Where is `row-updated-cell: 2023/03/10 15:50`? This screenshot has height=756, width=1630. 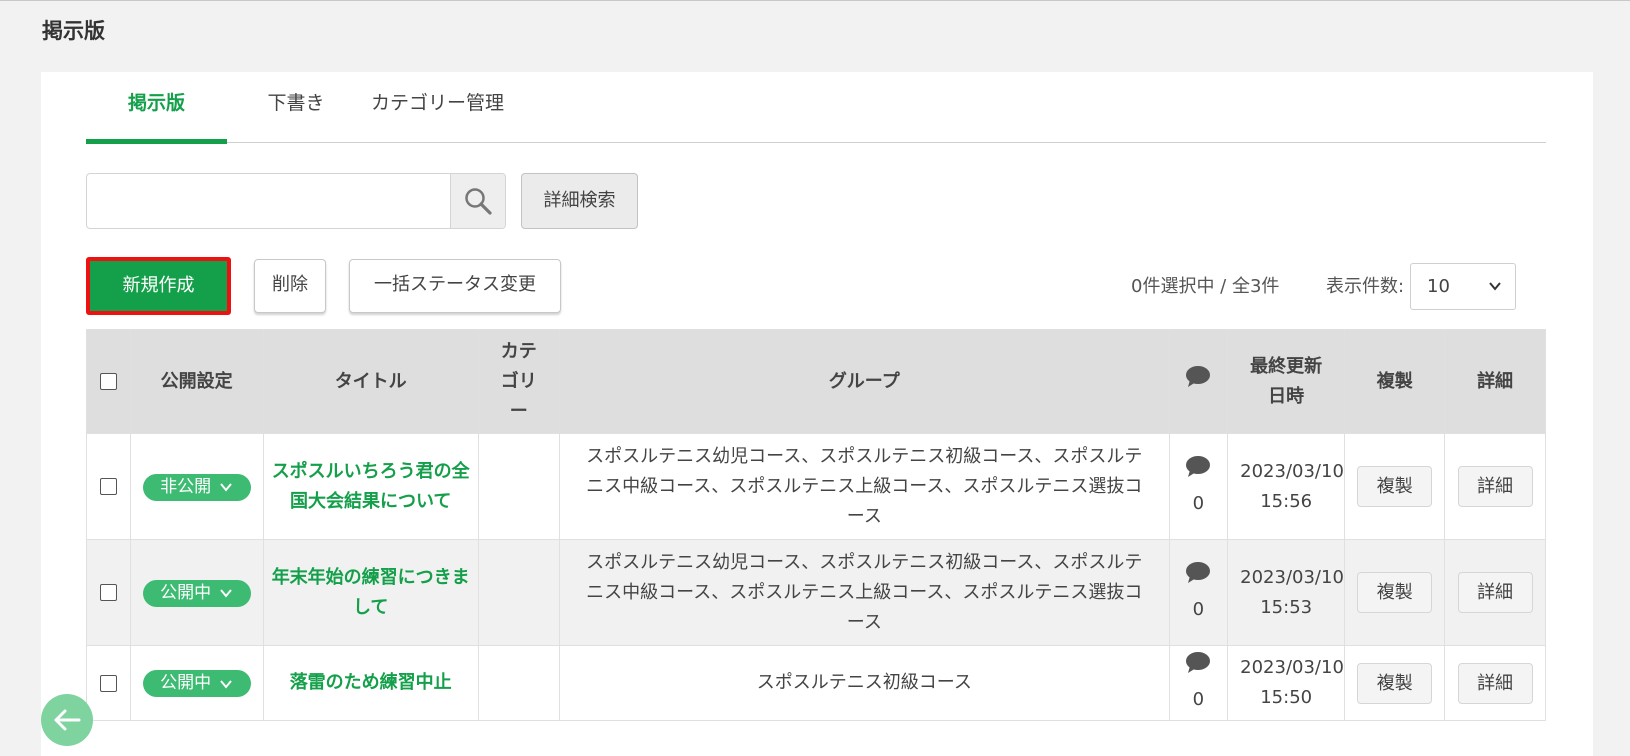
row-updated-cell: 2023/03/10 15:50 is located at coordinates (1286, 683).